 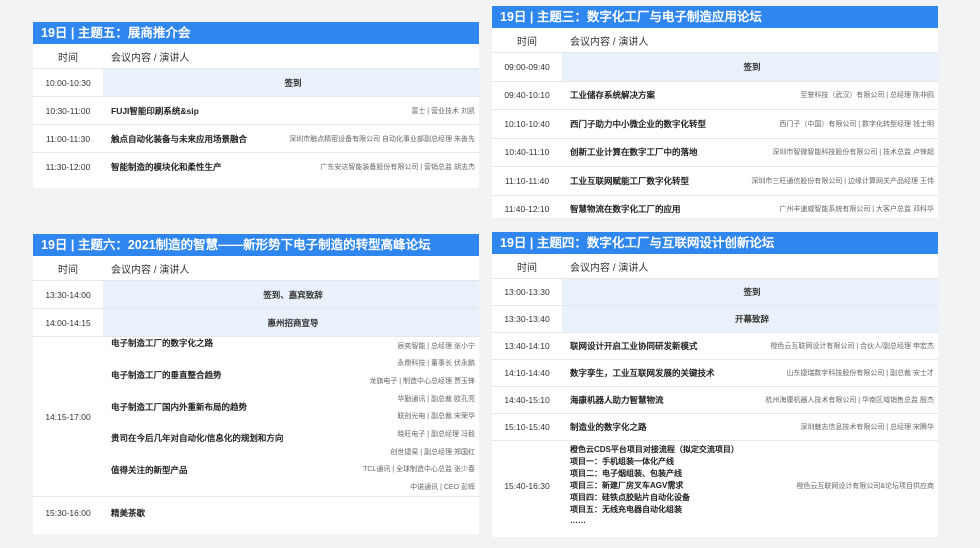 I want to click on row-time: 11:40-12:10, so click(x=527, y=209).